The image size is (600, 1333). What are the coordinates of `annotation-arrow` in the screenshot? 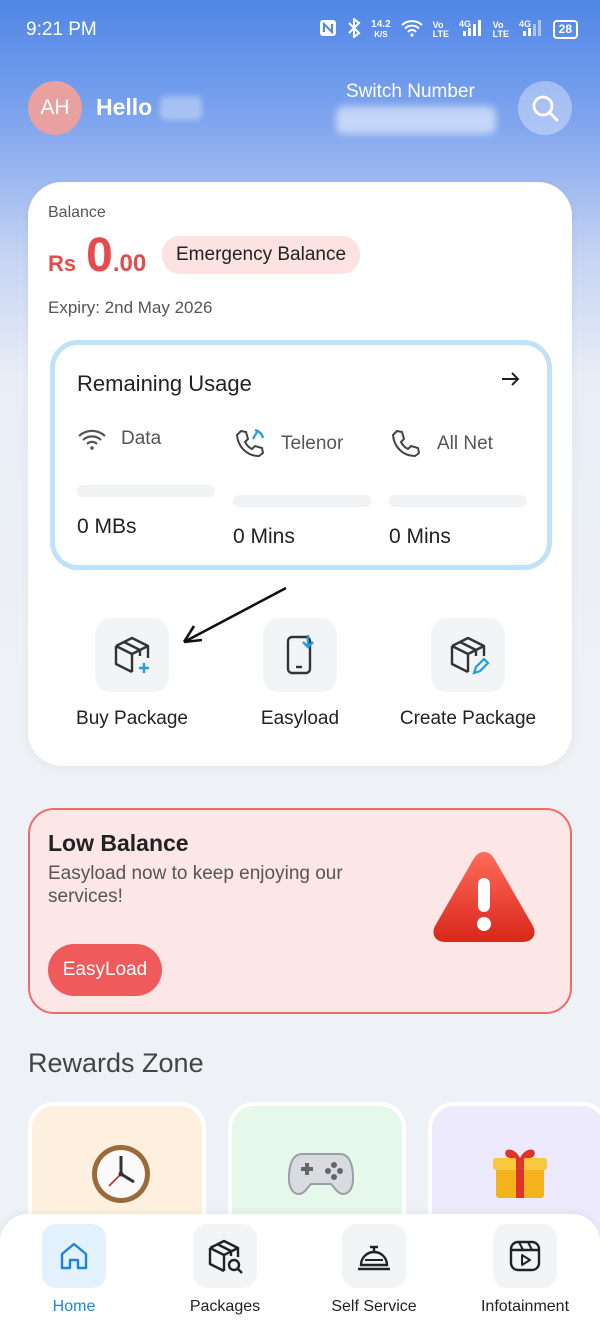 It's located at (234, 615).